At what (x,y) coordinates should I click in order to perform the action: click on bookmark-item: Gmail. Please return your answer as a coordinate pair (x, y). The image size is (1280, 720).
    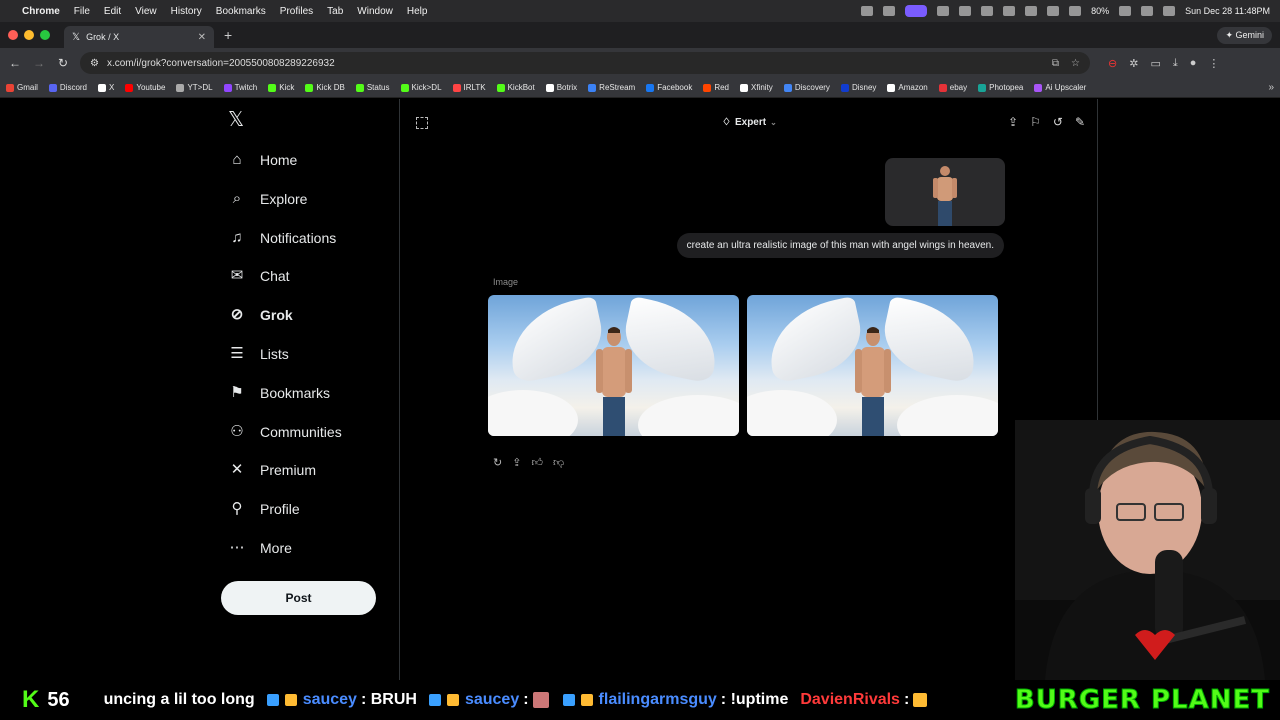
    Looking at the image, I should click on (22, 87).